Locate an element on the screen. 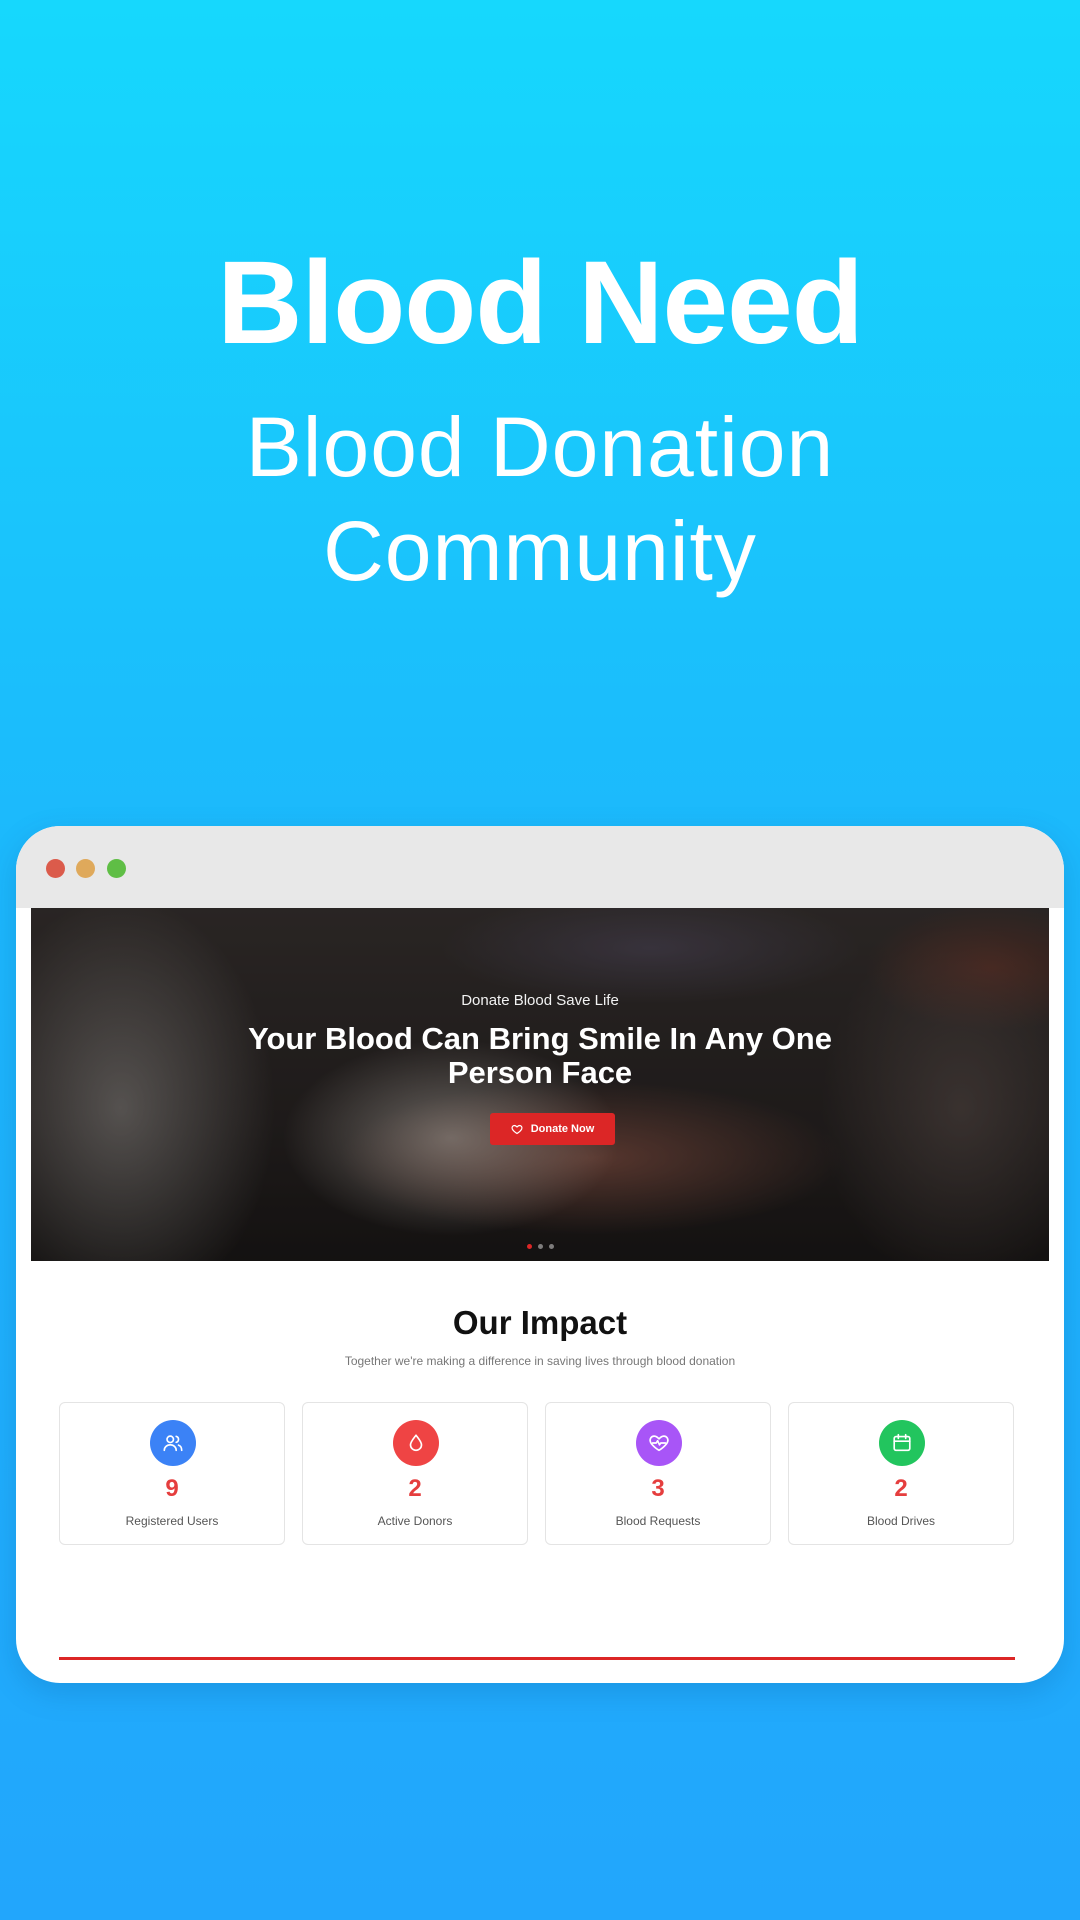  stat-label: Blood Drives is located at coordinates (901, 1521).